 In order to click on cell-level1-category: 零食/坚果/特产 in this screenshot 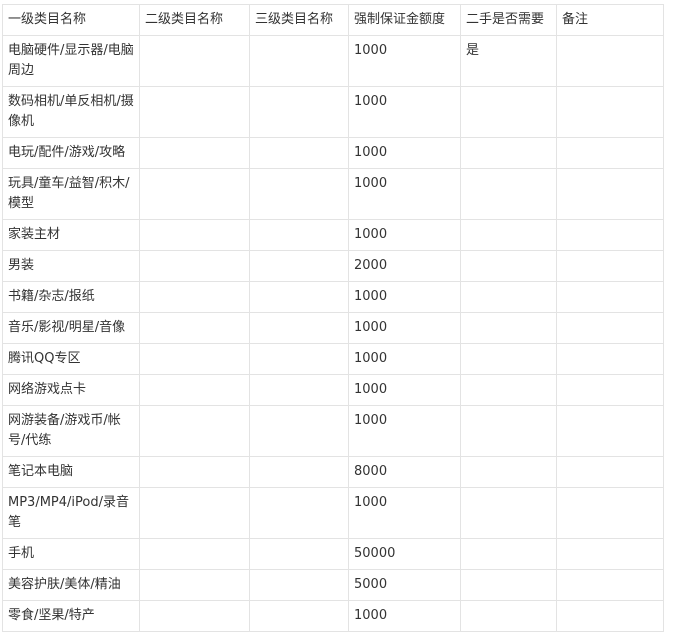, I will do `click(71, 616)`.